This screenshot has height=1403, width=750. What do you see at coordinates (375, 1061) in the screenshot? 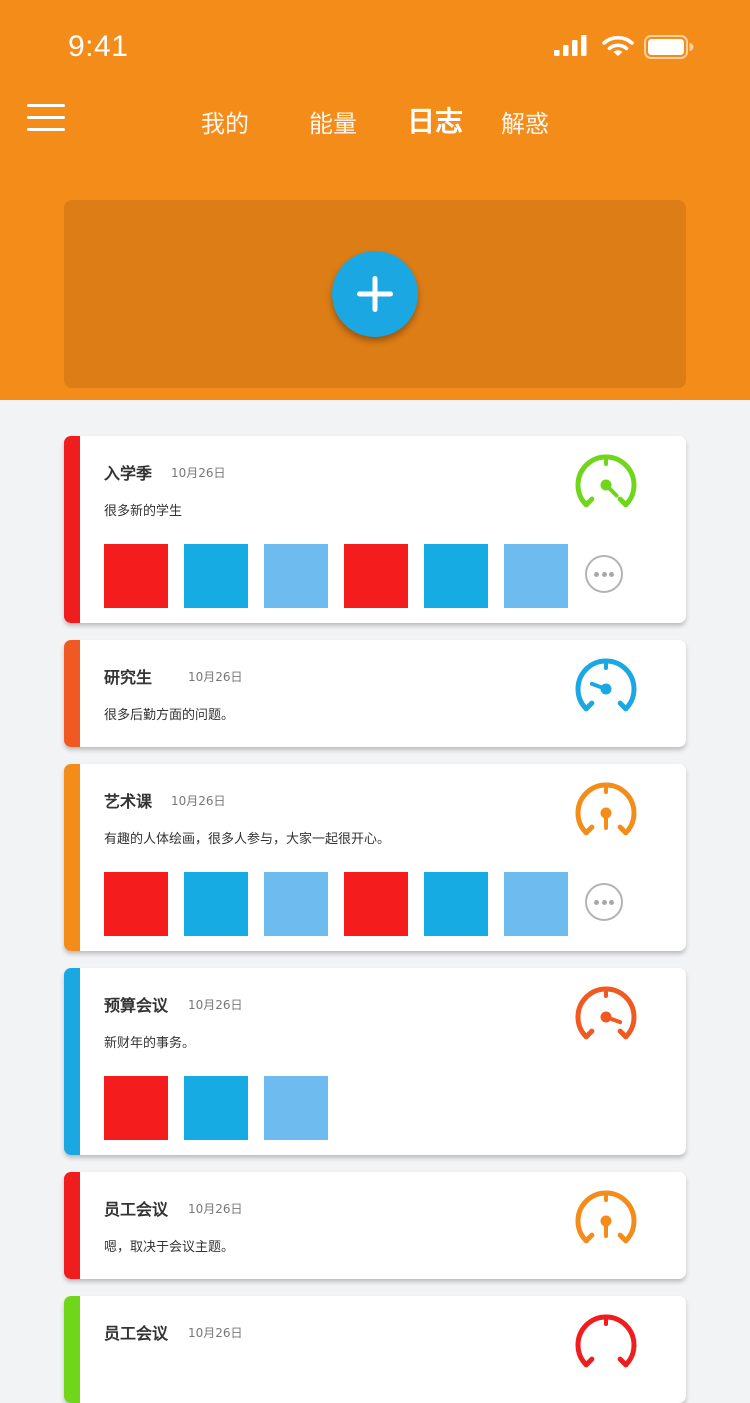
I see `log-card: 预算会议 10月26日 新财年的事务。` at bounding box center [375, 1061].